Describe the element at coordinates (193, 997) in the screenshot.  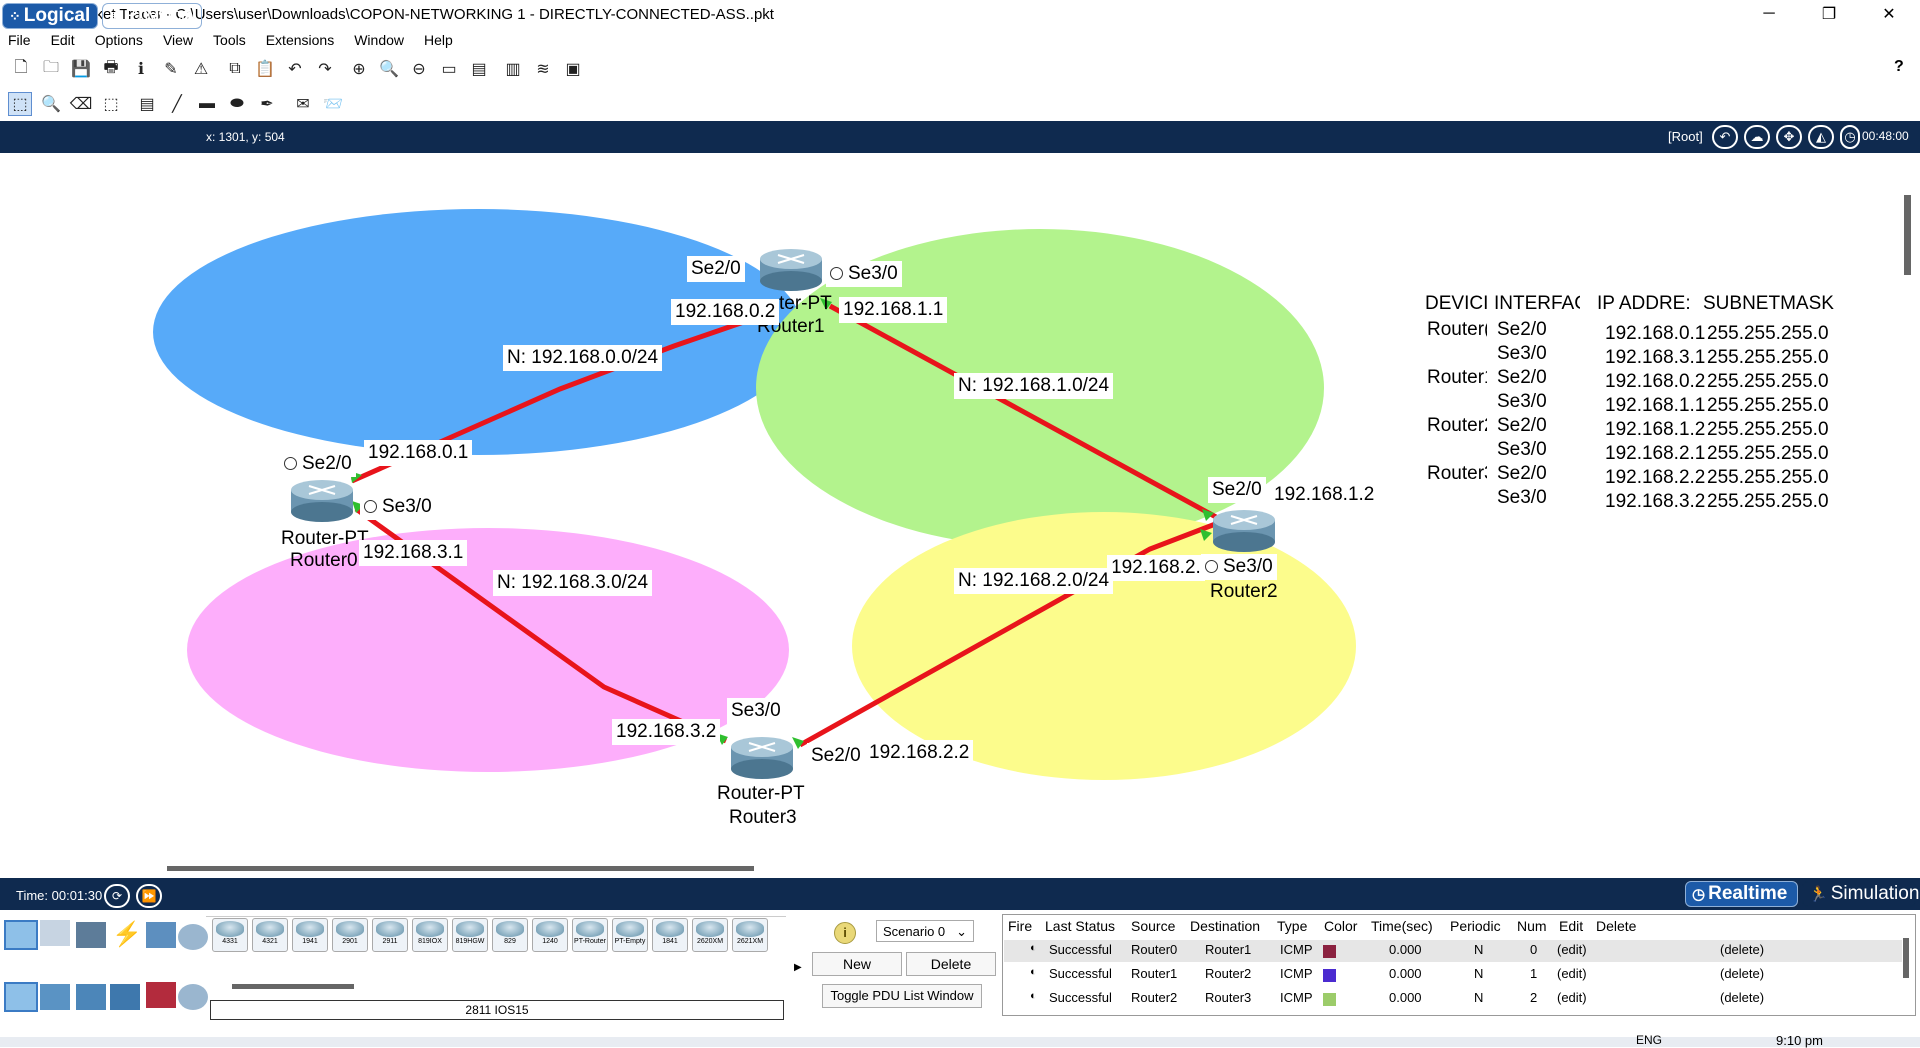
I see `wan-emulation-subcategory-icon` at that location.